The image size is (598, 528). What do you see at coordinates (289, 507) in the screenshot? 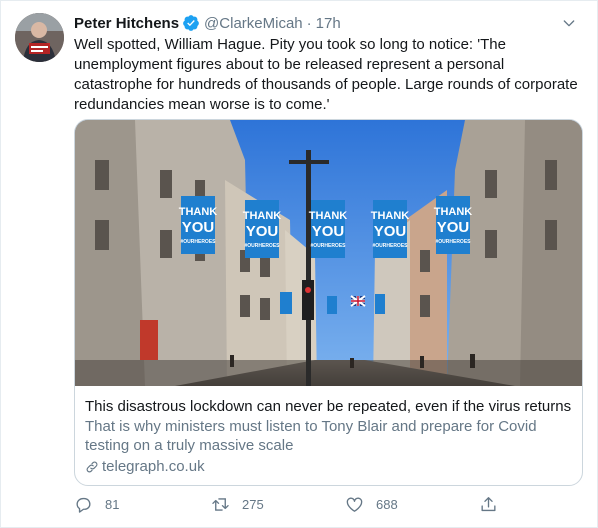
I see `action-bar: 81 275 688` at bounding box center [289, 507].